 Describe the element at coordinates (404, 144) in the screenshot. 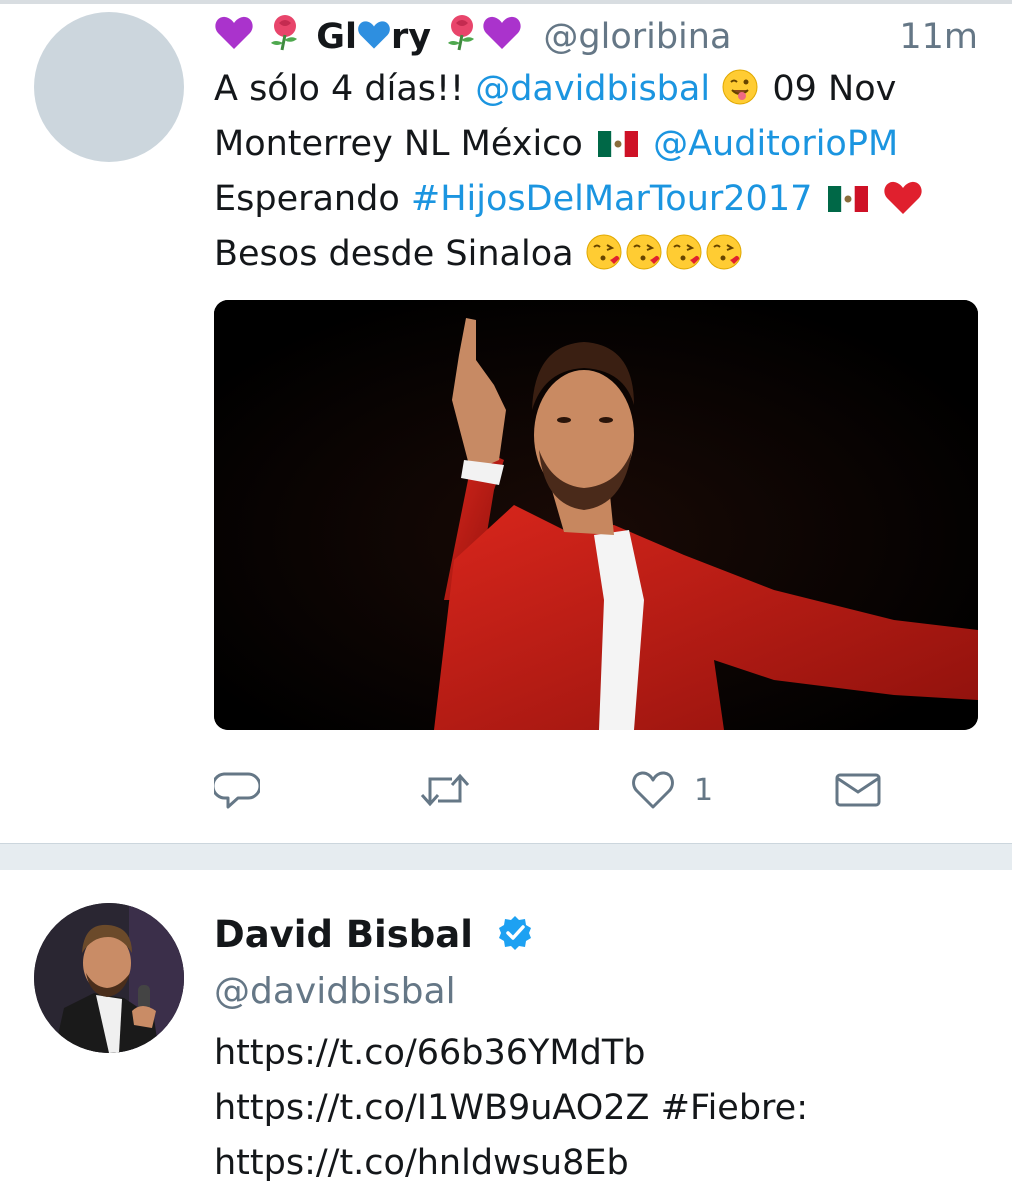

I see `text-city: Monterrey NL México` at that location.